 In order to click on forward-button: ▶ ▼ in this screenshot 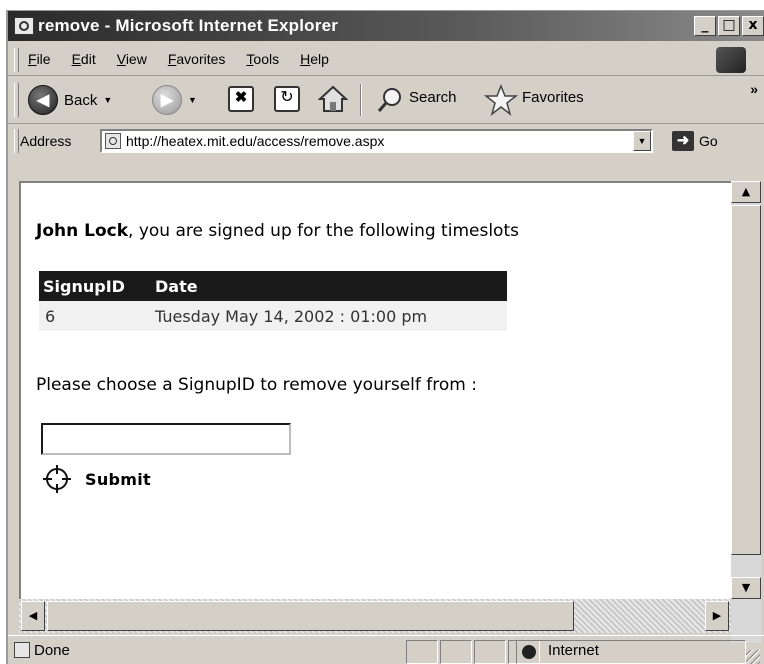, I will do `click(174, 100)`.